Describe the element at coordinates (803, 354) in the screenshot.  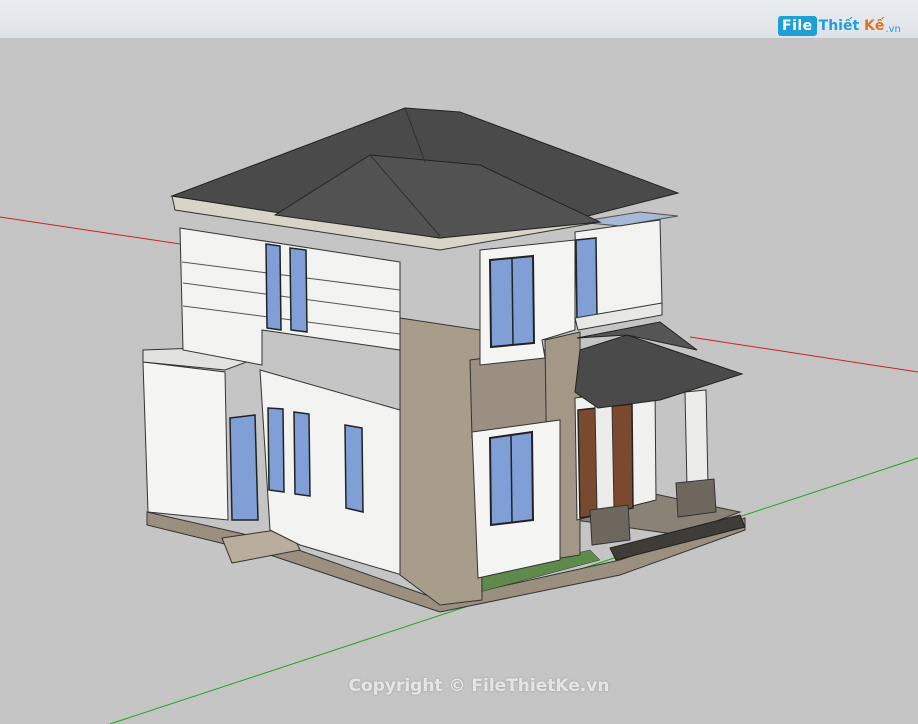
I see `red-axis-right` at that location.